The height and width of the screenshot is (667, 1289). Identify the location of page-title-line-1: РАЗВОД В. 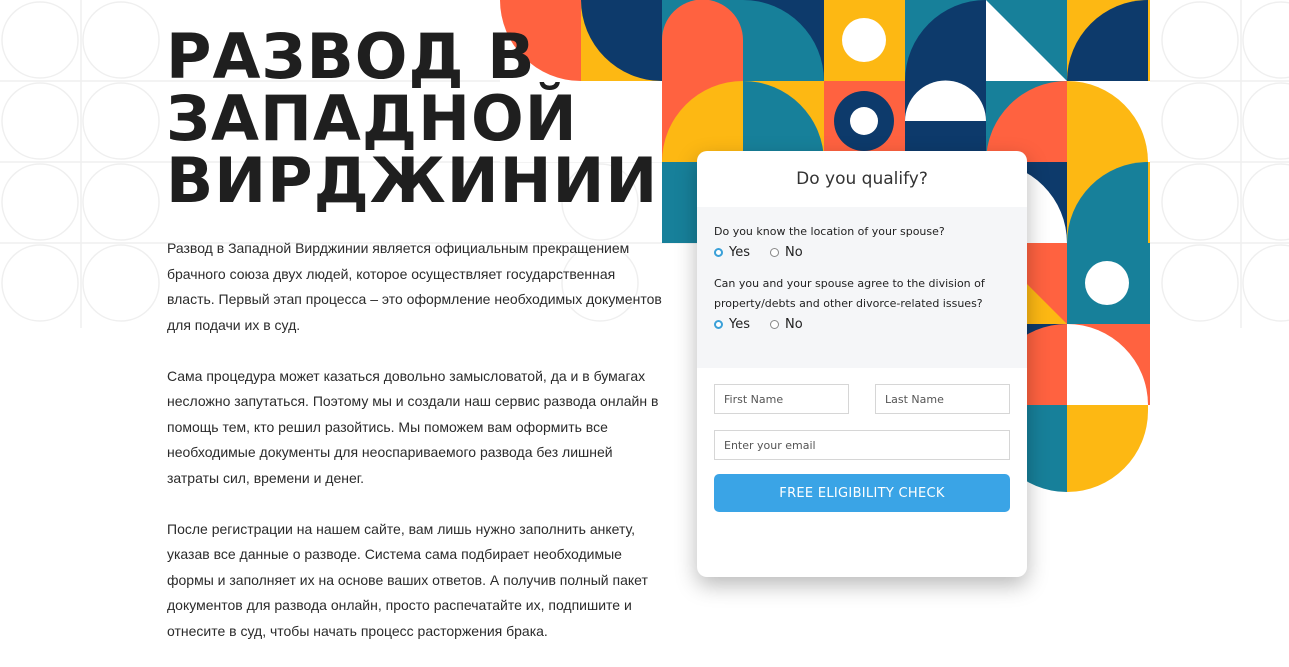
(351, 56).